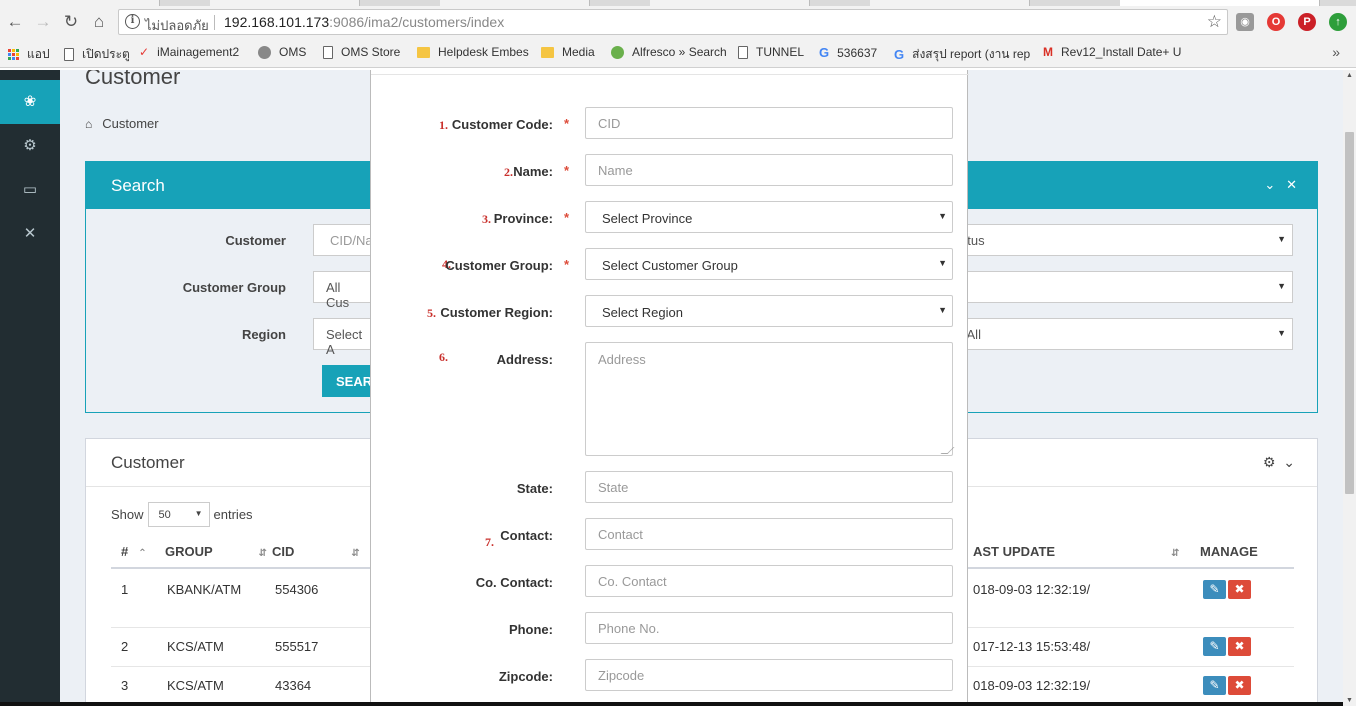  I want to click on bookmark-item: OMS, so click(282, 52).